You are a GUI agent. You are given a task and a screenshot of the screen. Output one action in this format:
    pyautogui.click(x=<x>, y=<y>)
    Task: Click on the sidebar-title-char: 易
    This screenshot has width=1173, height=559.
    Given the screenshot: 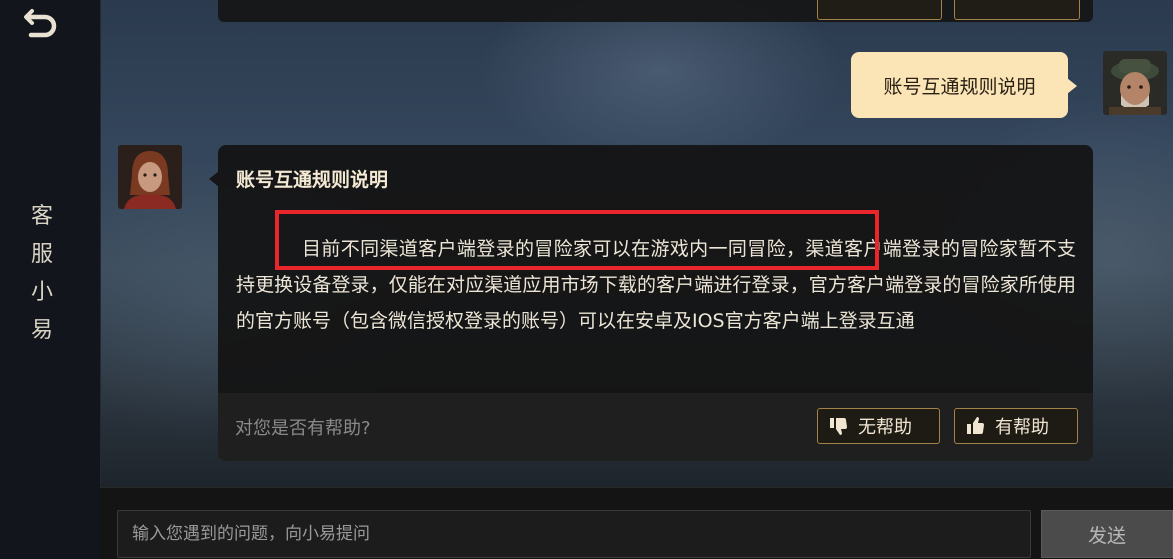 What is the action you would take?
    pyautogui.click(x=41, y=330)
    